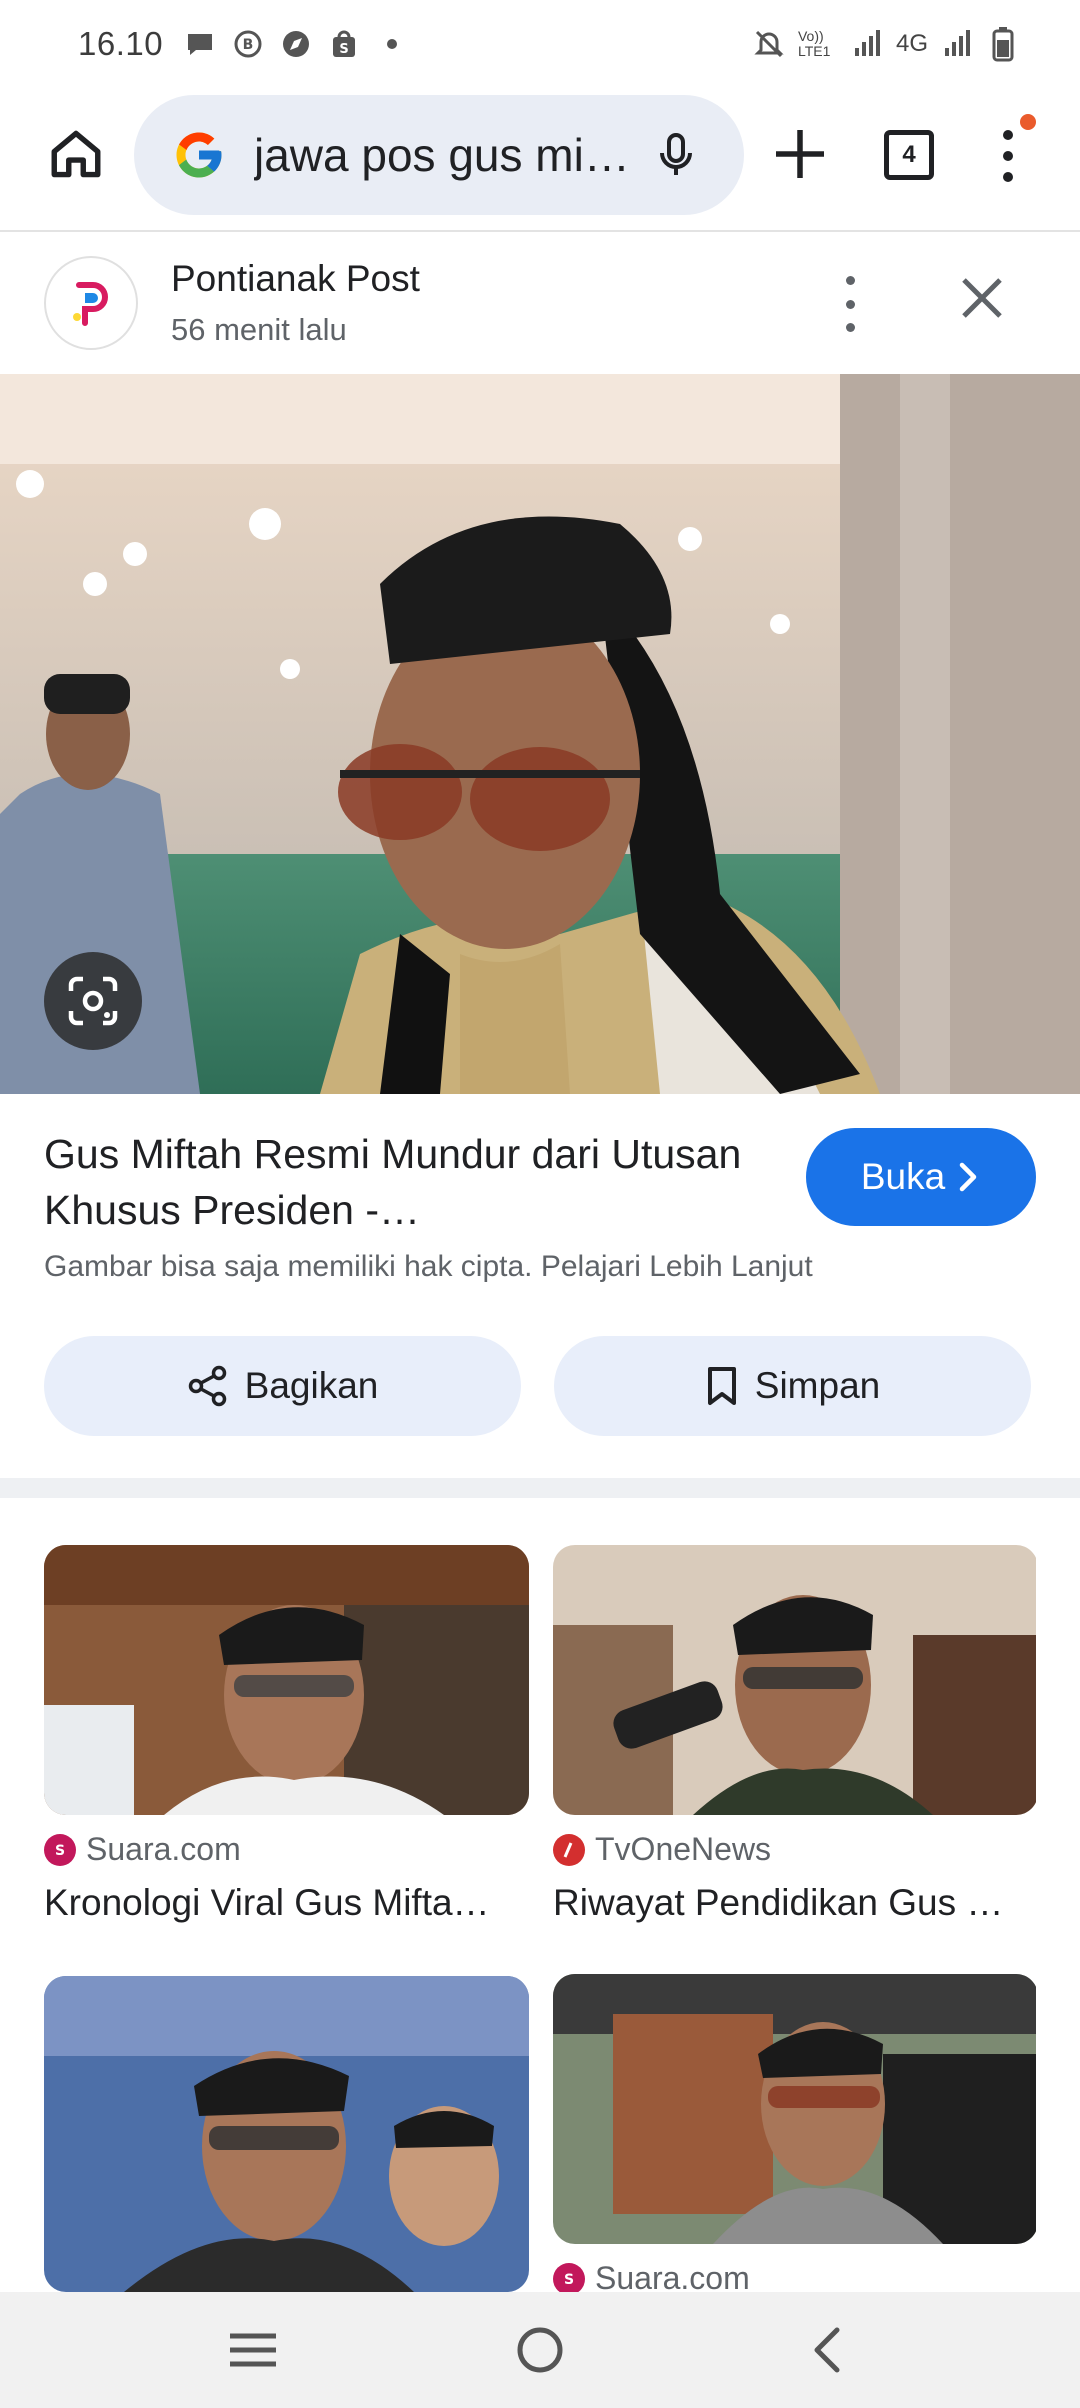 This screenshot has width=1080, height=2408. What do you see at coordinates (795, 1849) in the screenshot?
I see `related-source: TvOneNews` at bounding box center [795, 1849].